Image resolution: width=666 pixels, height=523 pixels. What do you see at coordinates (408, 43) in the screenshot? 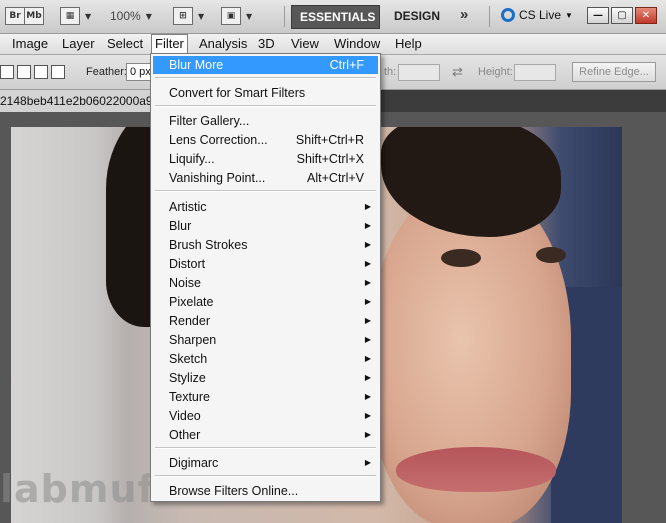
I see `menu-help: Help` at bounding box center [408, 43].